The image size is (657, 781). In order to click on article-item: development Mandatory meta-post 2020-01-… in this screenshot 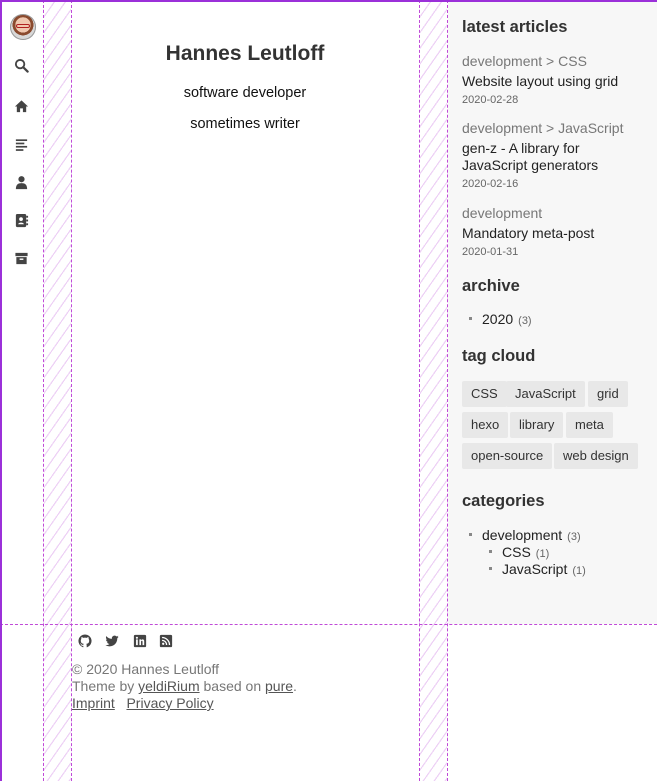, I will do `click(555, 231)`.